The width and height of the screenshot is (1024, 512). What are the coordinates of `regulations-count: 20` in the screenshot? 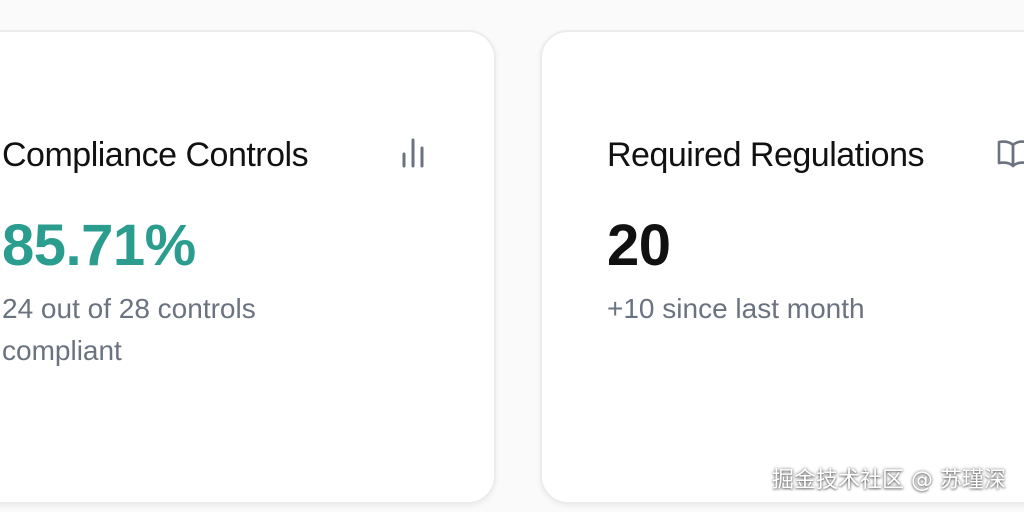 It's located at (639, 245).